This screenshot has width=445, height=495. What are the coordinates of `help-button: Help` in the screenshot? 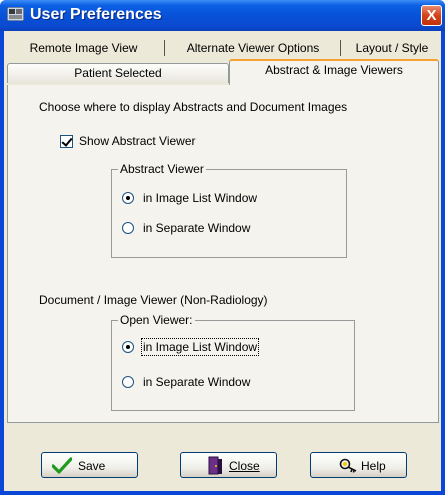 It's located at (358, 465).